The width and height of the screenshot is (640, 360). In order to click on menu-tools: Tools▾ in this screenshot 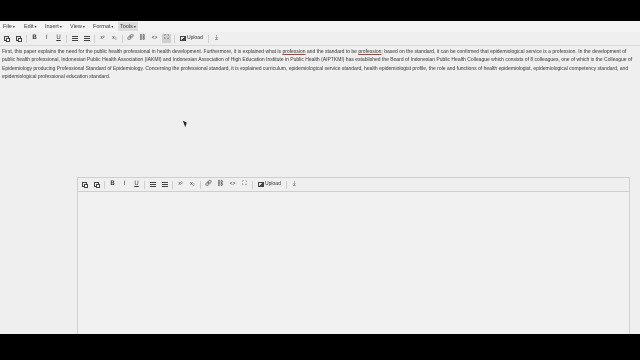, I will do `click(128, 26)`.